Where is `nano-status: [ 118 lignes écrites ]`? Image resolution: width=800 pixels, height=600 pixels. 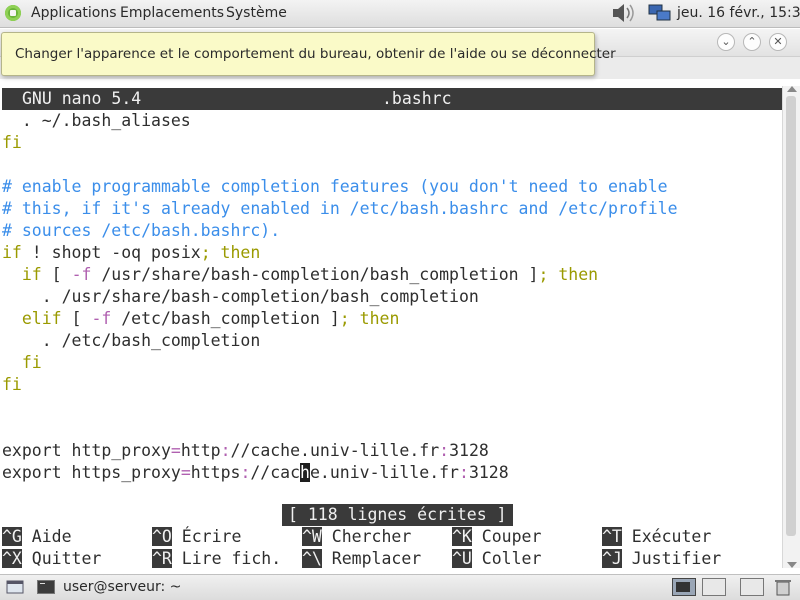 nano-status: [ 118 lignes écrites ] is located at coordinates (397, 515).